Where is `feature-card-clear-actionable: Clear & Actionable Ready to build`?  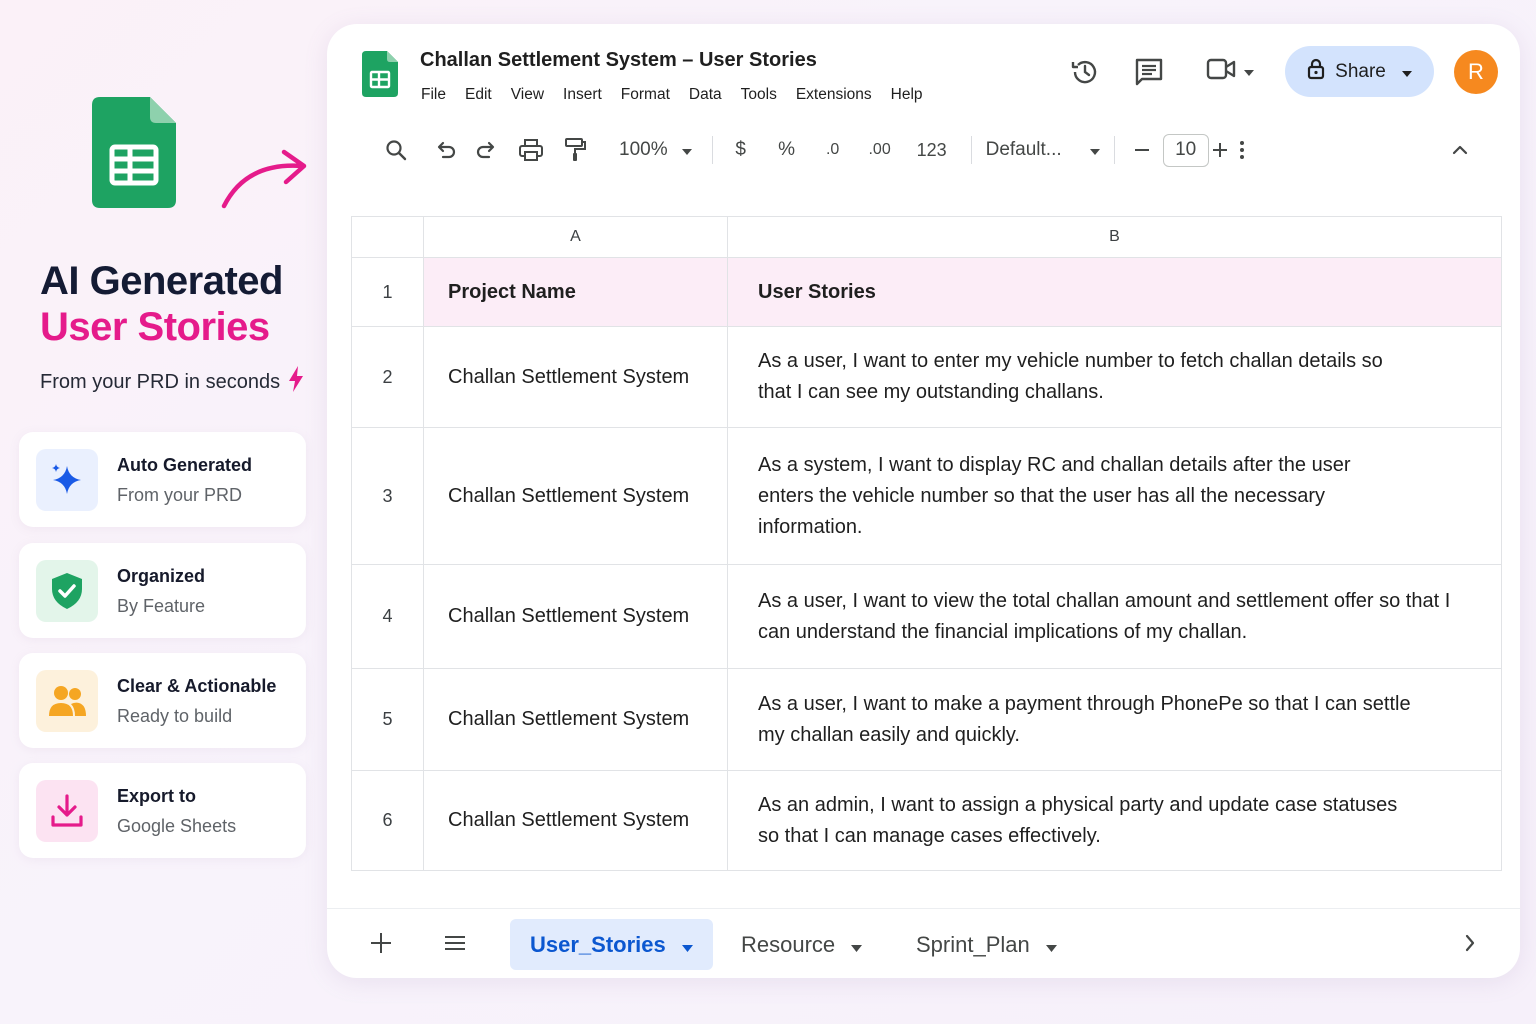
feature-card-clear-actionable: Clear & Actionable Ready to build is located at coordinates (162, 700).